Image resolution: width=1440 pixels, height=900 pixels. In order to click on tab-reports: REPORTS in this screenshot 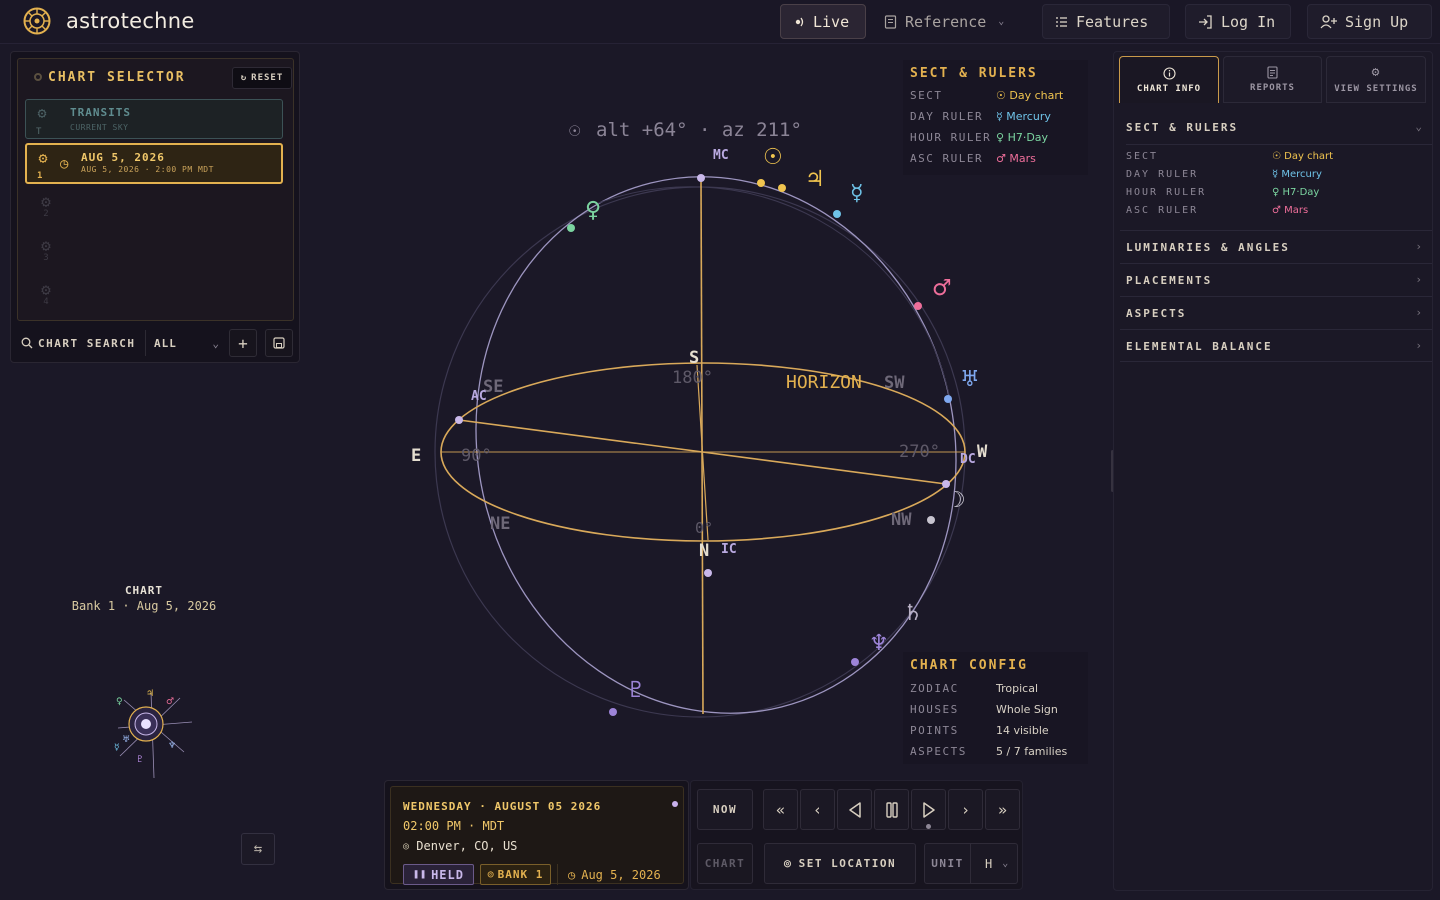, I will do `click(1272, 79)`.